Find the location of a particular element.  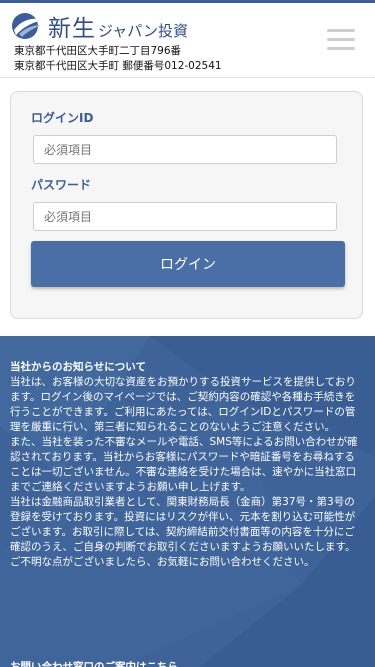

login-id-label: ログインID is located at coordinates (62, 118).